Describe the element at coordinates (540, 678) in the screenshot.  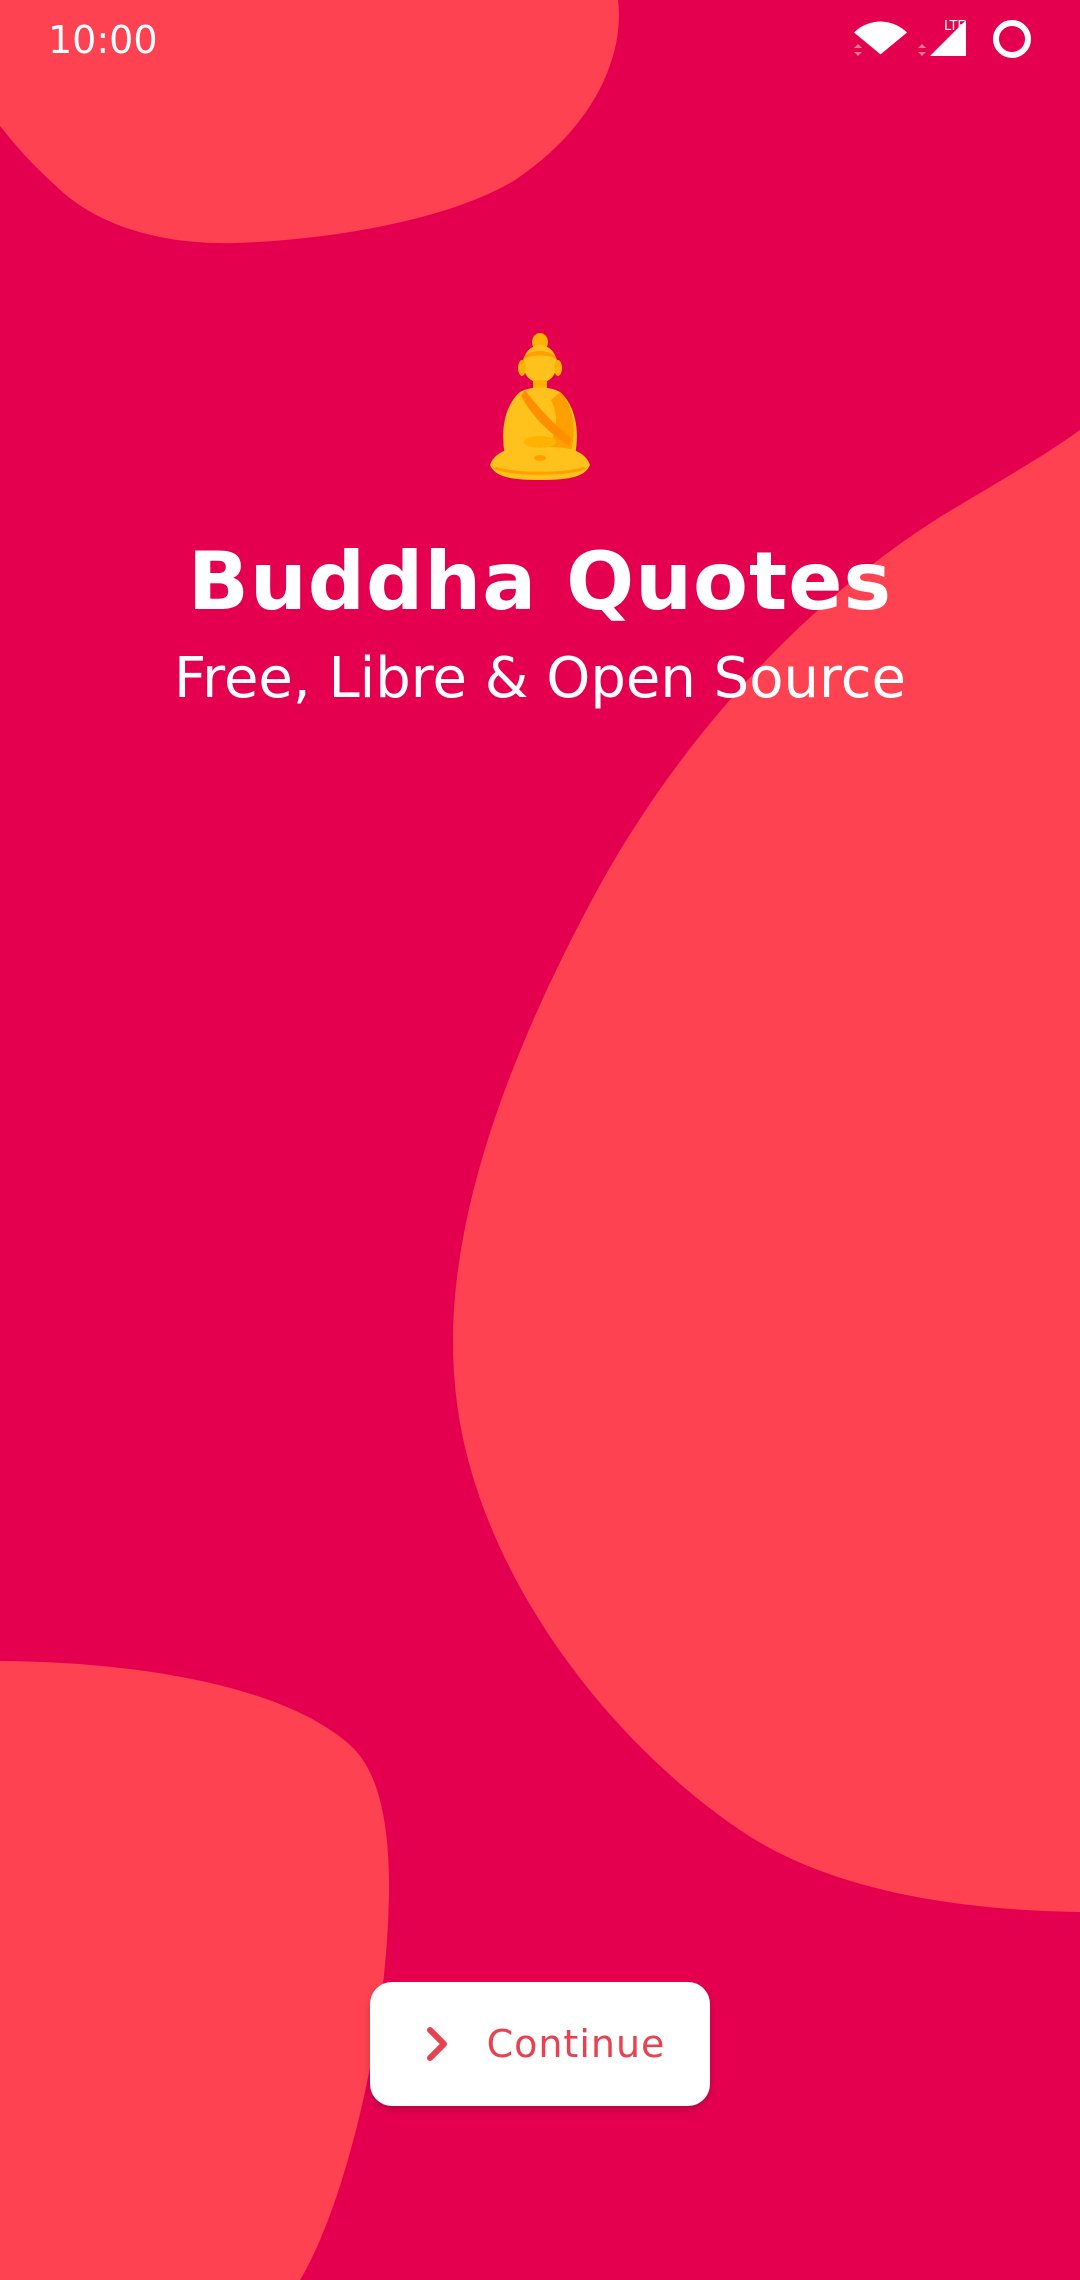
I see `app-subtitle: Free, Libre & Open Source` at that location.